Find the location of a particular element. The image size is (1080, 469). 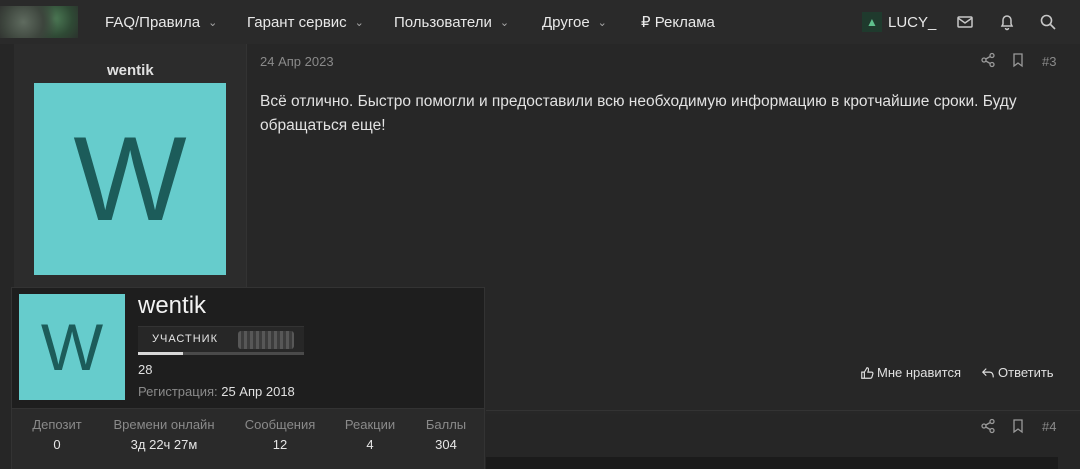

user-menu: ▲ LUCY_ is located at coordinates (899, 22).